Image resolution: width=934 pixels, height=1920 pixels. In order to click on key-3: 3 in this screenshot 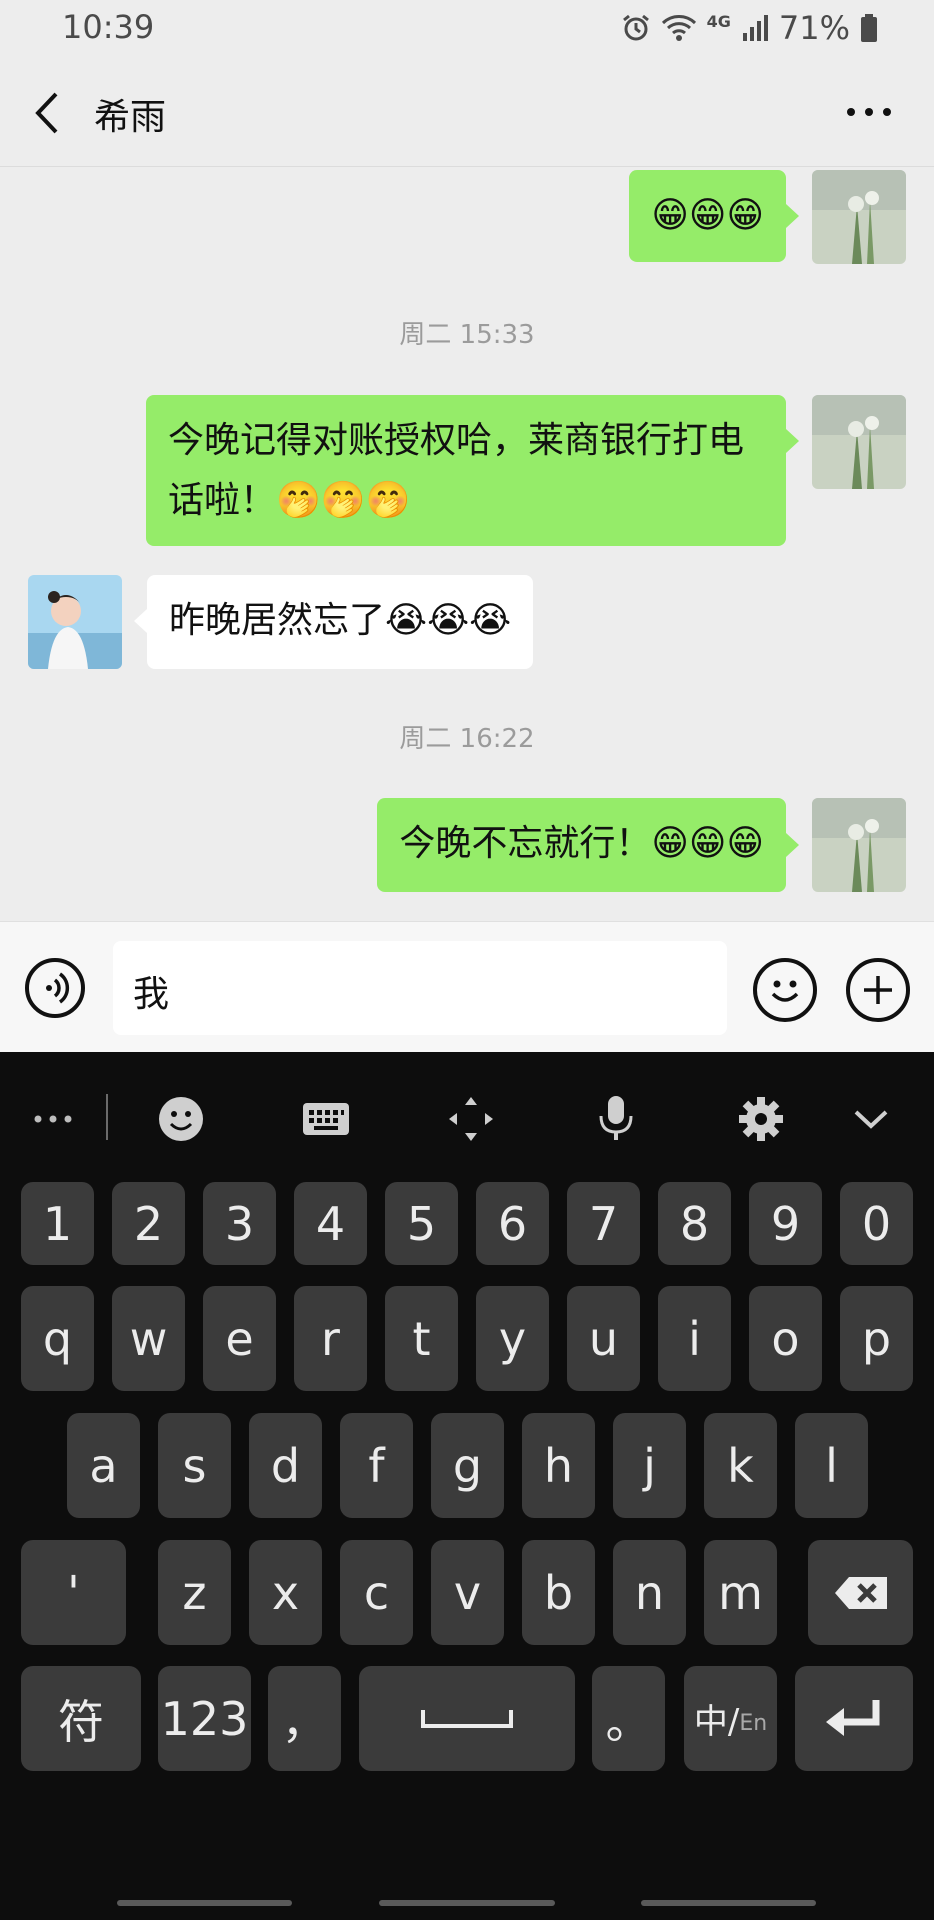, I will do `click(239, 1223)`.